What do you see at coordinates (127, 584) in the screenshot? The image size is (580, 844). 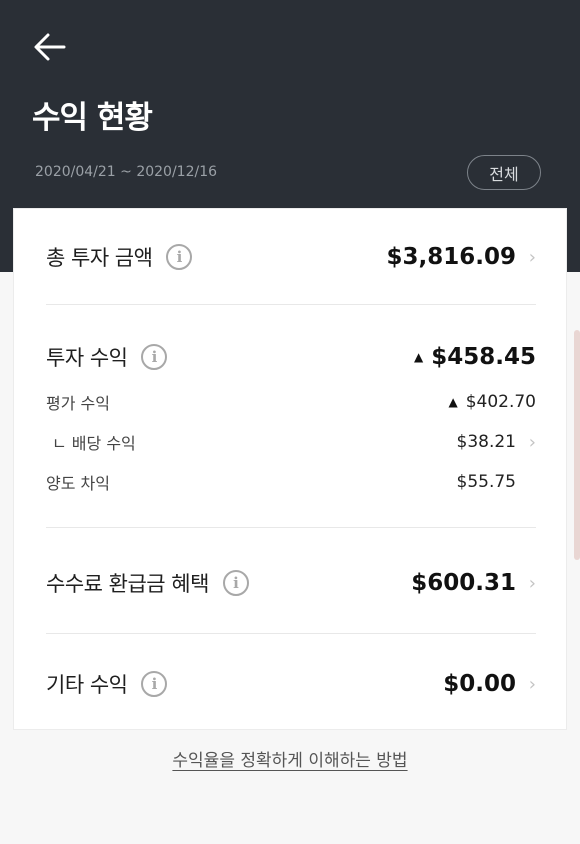 I see `fee-refund-label: 수수료 환급금 혜택` at bounding box center [127, 584].